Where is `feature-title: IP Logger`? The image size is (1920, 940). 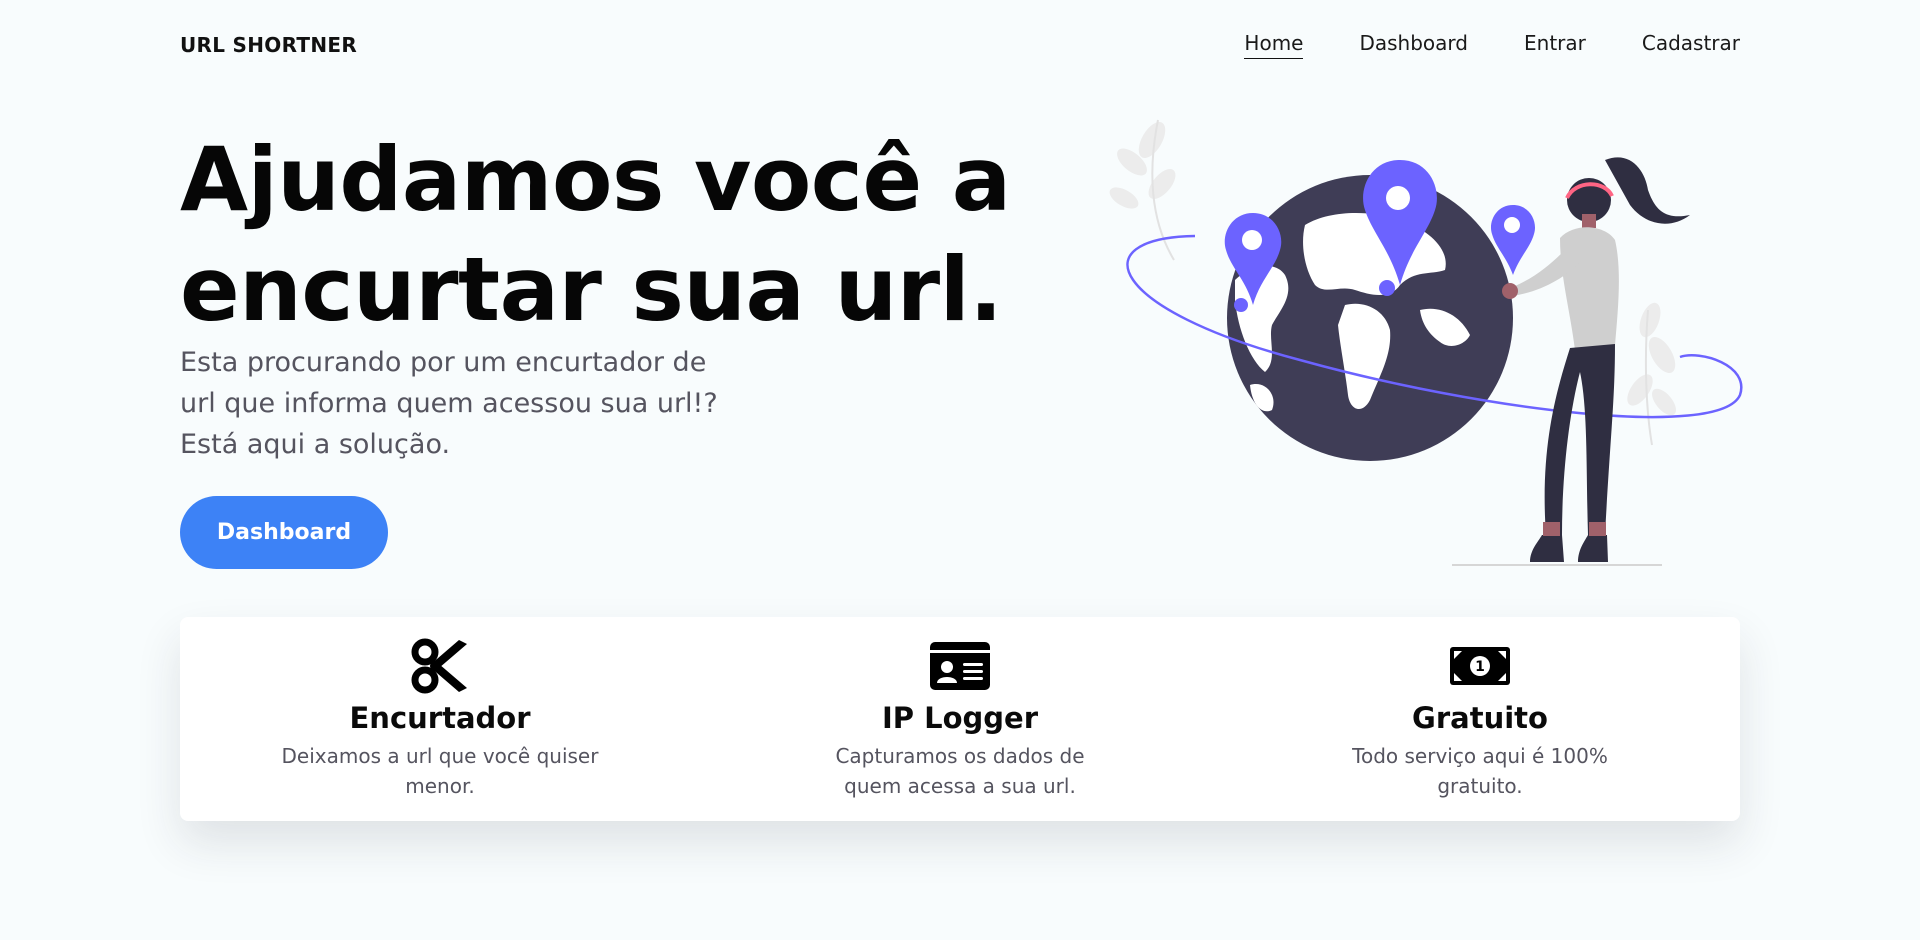 feature-title: IP Logger is located at coordinates (960, 718).